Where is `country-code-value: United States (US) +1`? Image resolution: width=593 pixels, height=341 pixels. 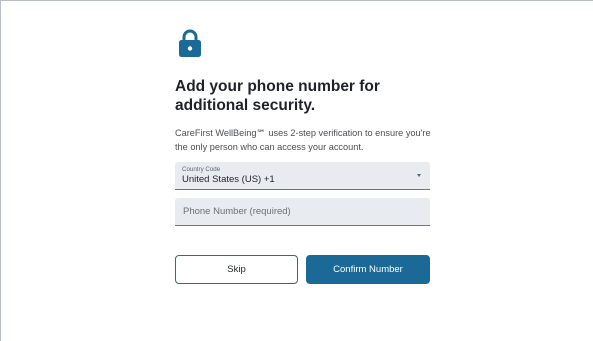
country-code-value: United States (US) +1 is located at coordinates (228, 179).